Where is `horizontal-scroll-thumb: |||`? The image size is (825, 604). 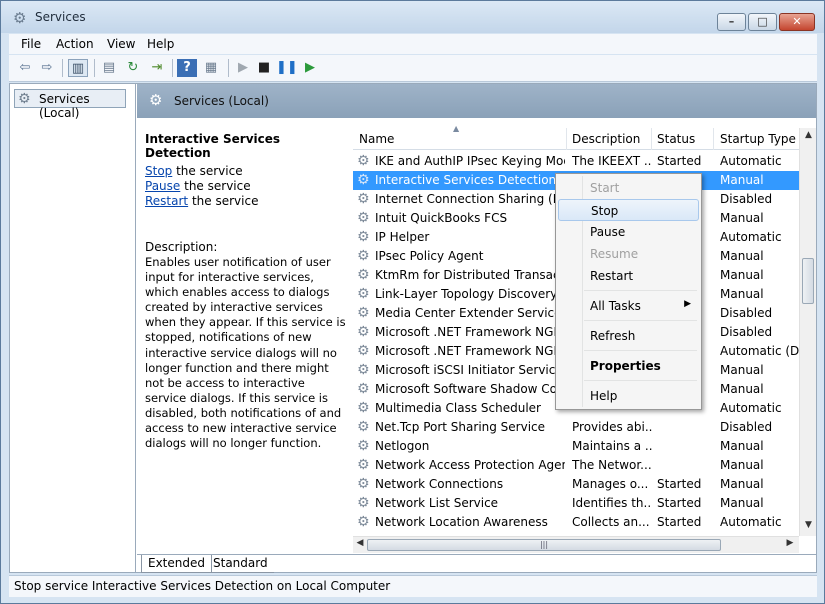 horizontal-scroll-thumb: ||| is located at coordinates (544, 545).